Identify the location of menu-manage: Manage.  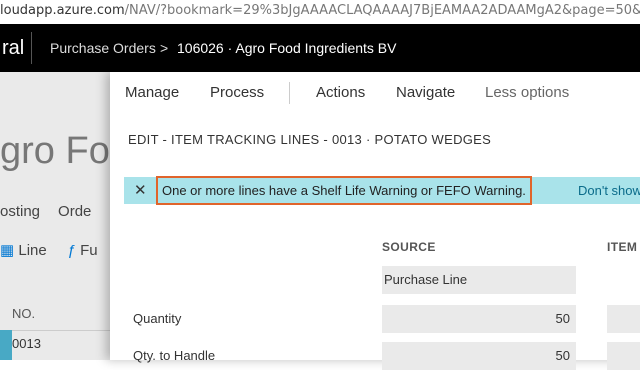
(152, 93).